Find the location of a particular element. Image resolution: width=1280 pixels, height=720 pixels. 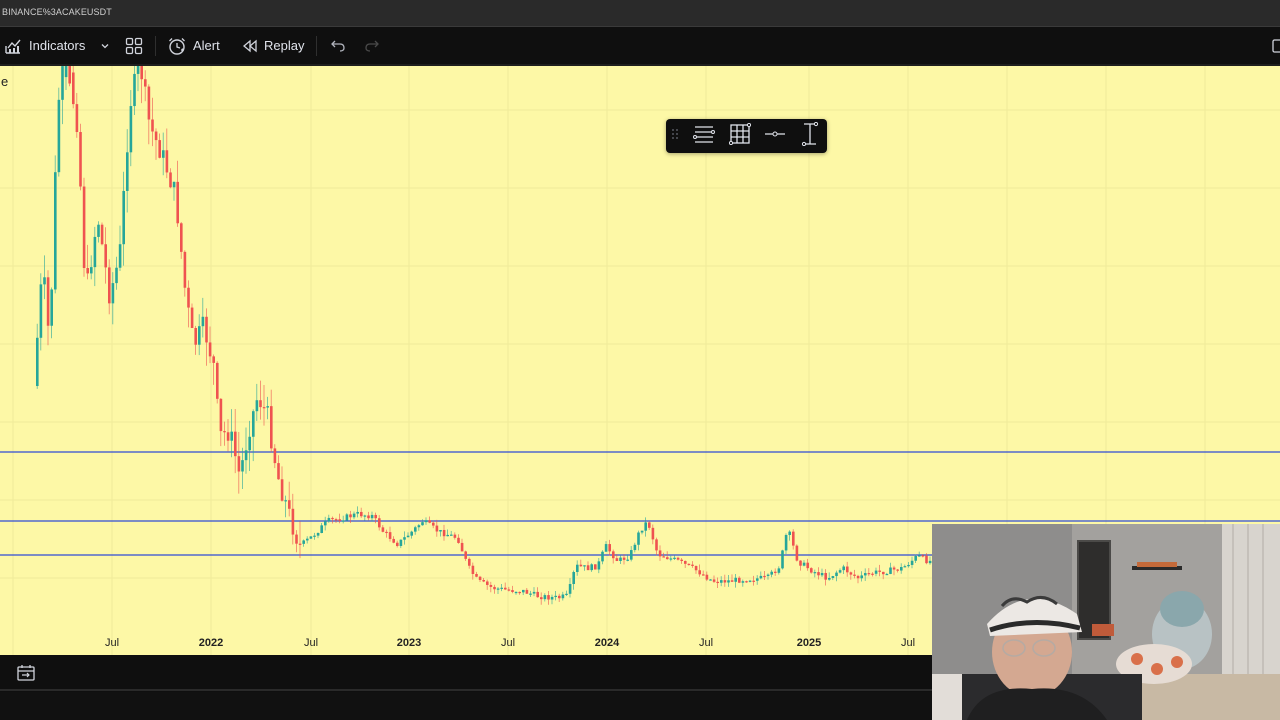

line-settings-button is located at coordinates (704, 136).